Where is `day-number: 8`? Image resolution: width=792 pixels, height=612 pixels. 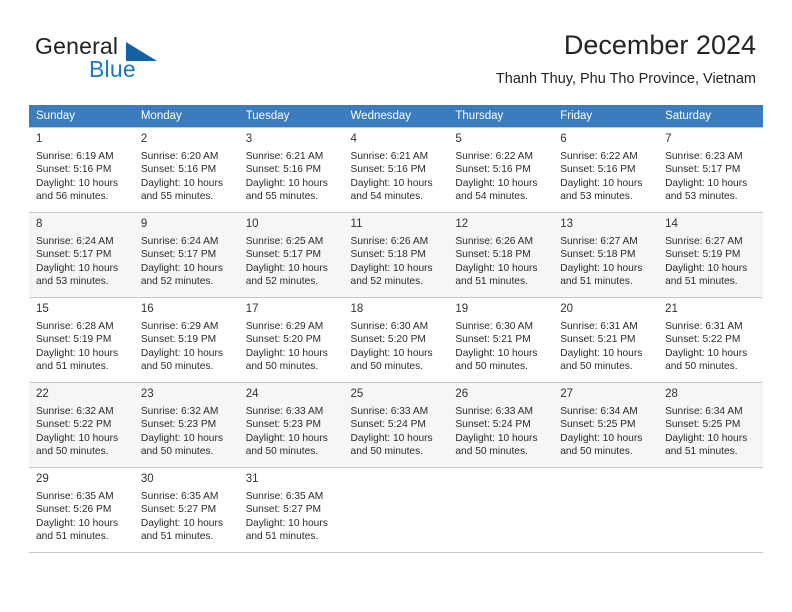 day-number: 8 is located at coordinates (39, 224).